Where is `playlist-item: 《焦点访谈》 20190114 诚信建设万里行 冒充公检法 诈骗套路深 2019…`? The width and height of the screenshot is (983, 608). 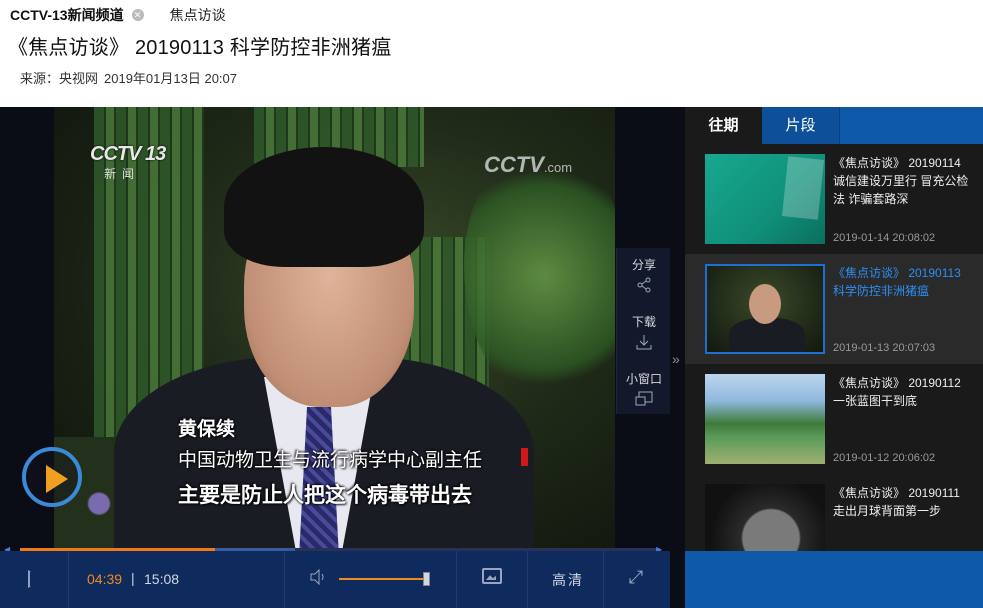
playlist-item: 《焦点访谈》 20190114 诚信建设万里行 冒充公检法 诈骗套路深 2019… is located at coordinates (834, 199).